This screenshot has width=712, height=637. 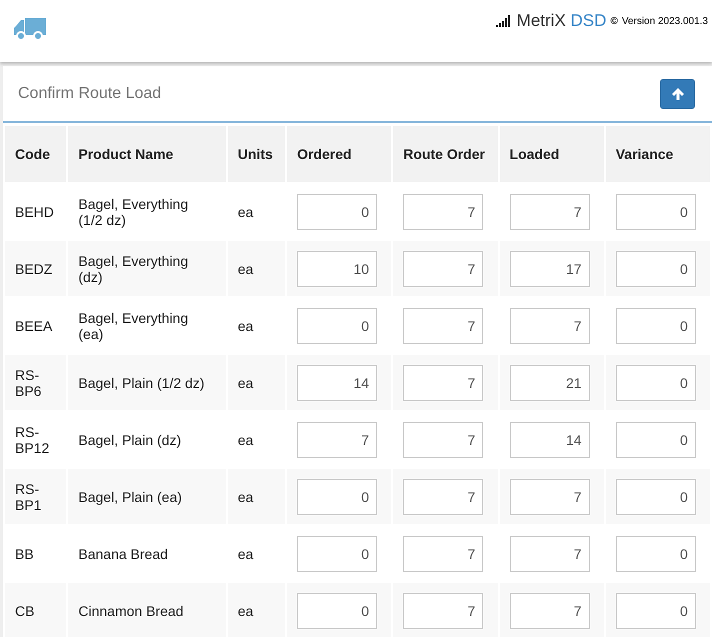 I want to click on column-header: Loaded, so click(x=552, y=154).